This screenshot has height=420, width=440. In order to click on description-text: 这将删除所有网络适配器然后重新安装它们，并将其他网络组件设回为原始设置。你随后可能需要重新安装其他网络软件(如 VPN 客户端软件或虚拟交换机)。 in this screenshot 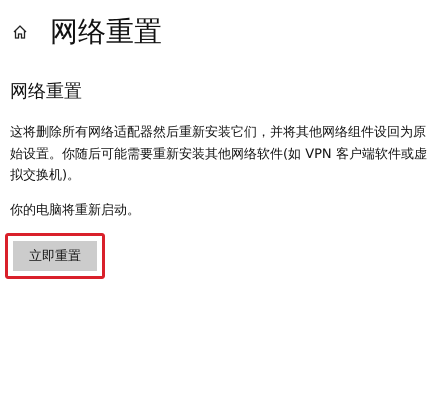, I will do `click(219, 154)`.